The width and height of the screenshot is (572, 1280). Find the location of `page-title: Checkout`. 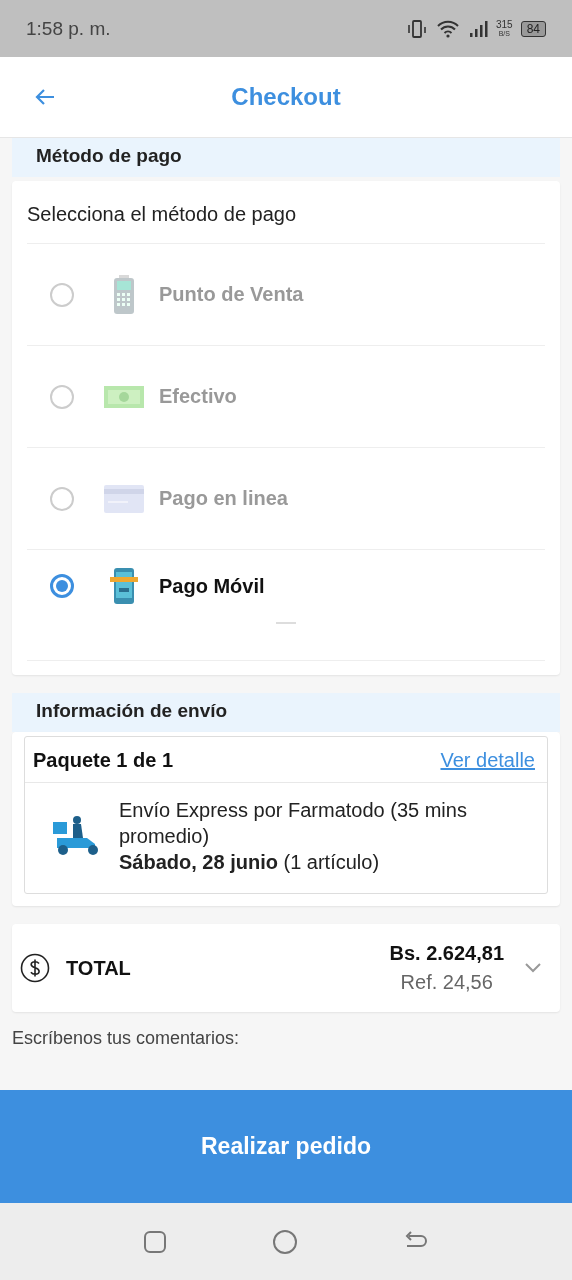

page-title: Checkout is located at coordinates (286, 97).